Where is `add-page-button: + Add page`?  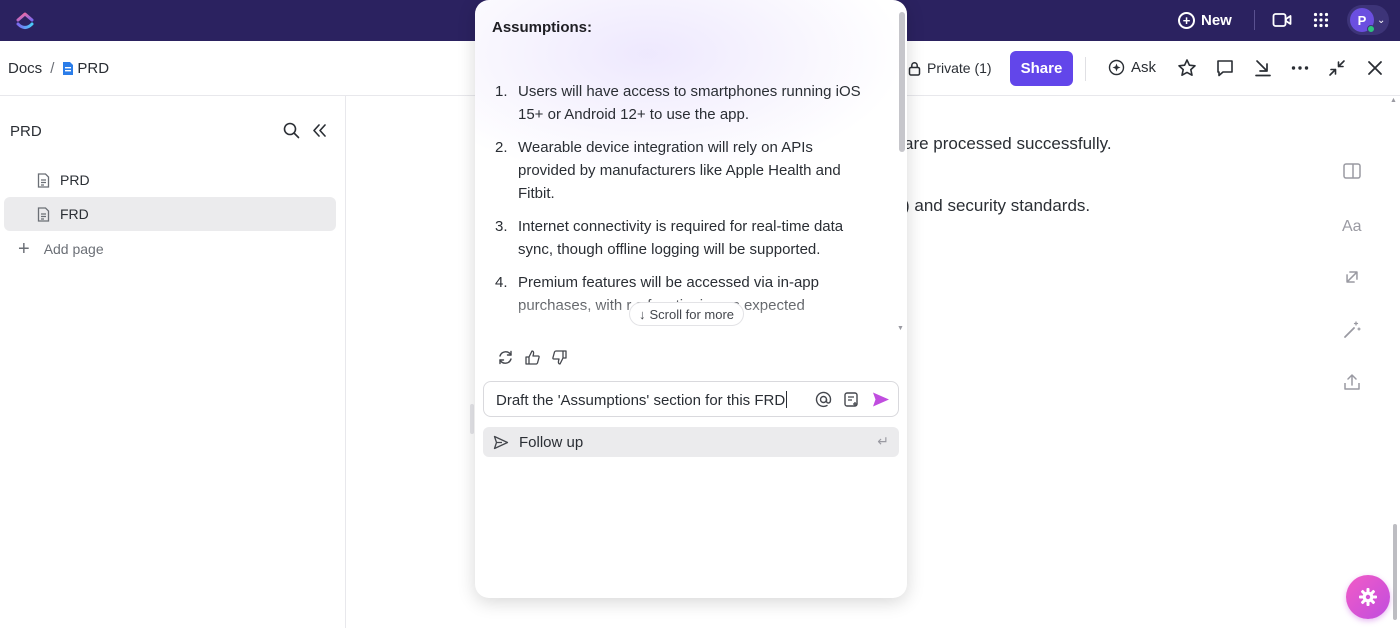 add-page-button: + Add page is located at coordinates (61, 249).